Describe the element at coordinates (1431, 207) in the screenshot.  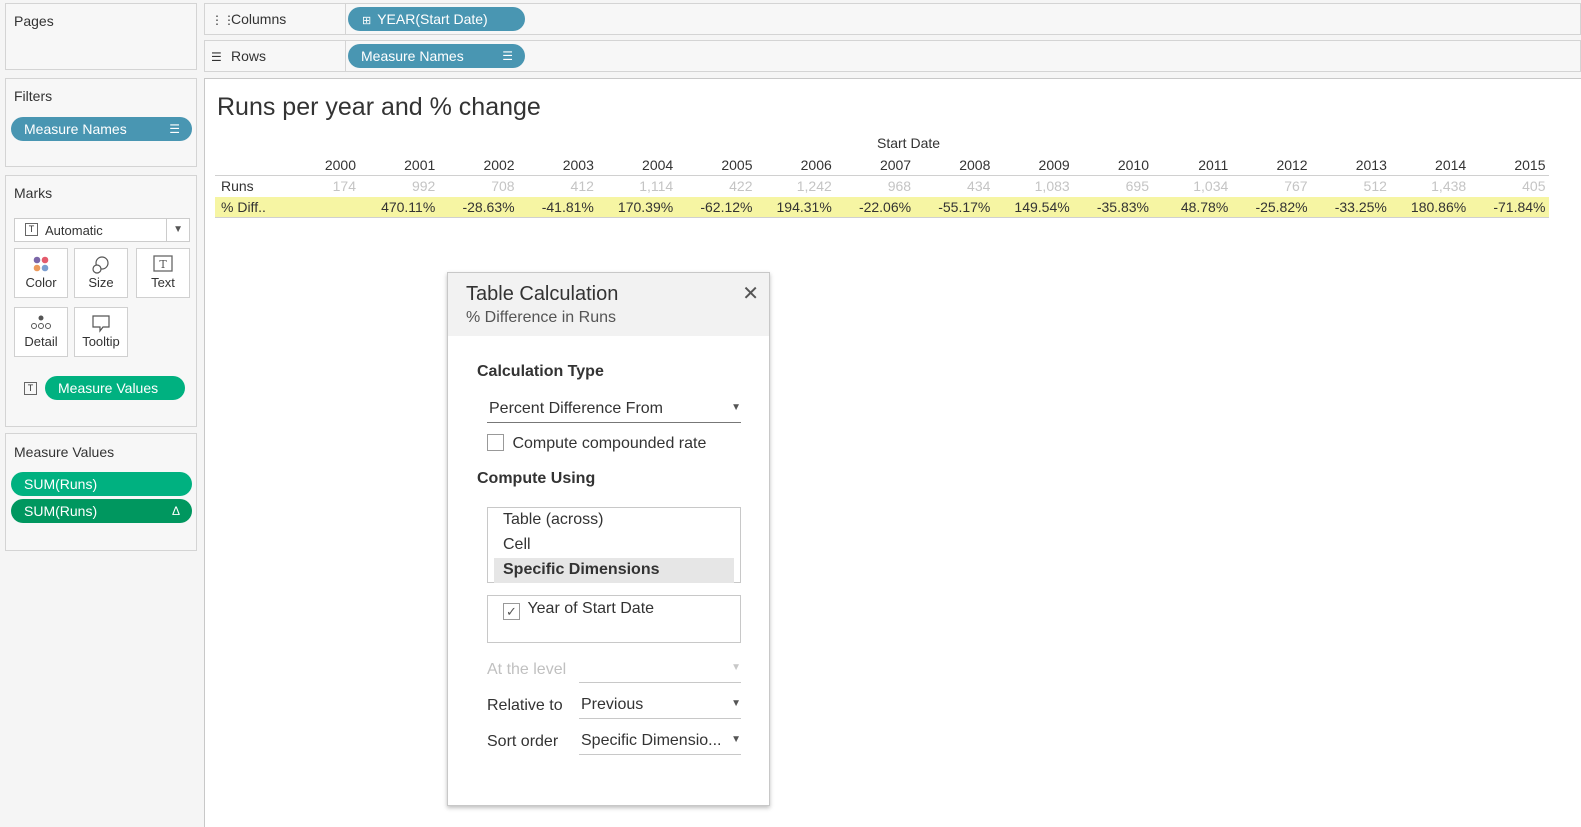
I see `pct-diff-cell: 180.86%` at that location.